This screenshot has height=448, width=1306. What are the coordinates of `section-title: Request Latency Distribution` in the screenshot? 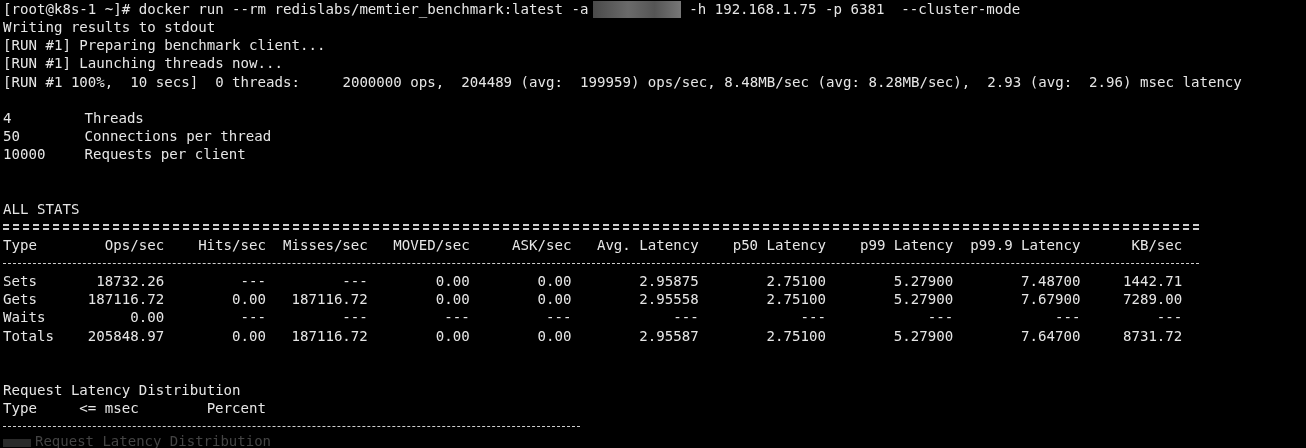 It's located at (122, 390).